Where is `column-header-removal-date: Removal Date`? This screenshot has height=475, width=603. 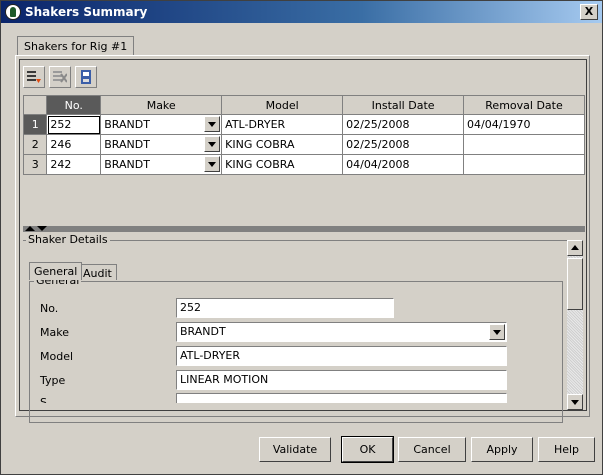
column-header-removal-date: Removal Date is located at coordinates (524, 105).